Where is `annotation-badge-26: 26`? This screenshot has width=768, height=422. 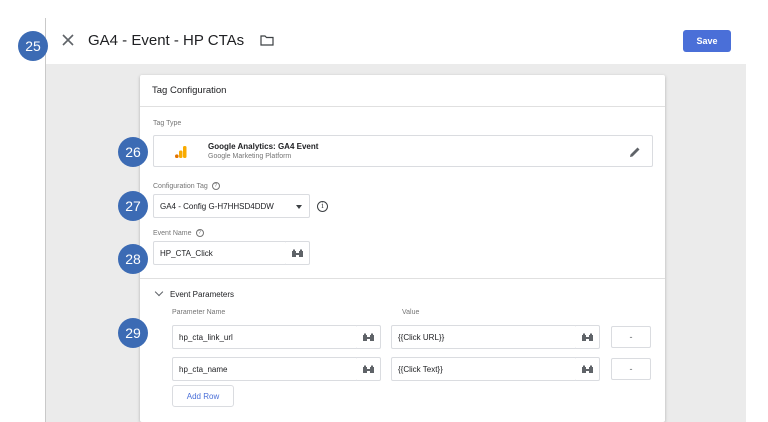
annotation-badge-26: 26 is located at coordinates (133, 152).